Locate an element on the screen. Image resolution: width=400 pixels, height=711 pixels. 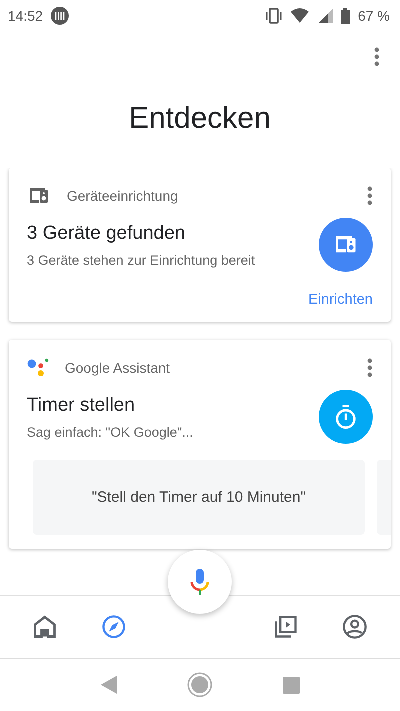
microphone-icon is located at coordinates (200, 582).